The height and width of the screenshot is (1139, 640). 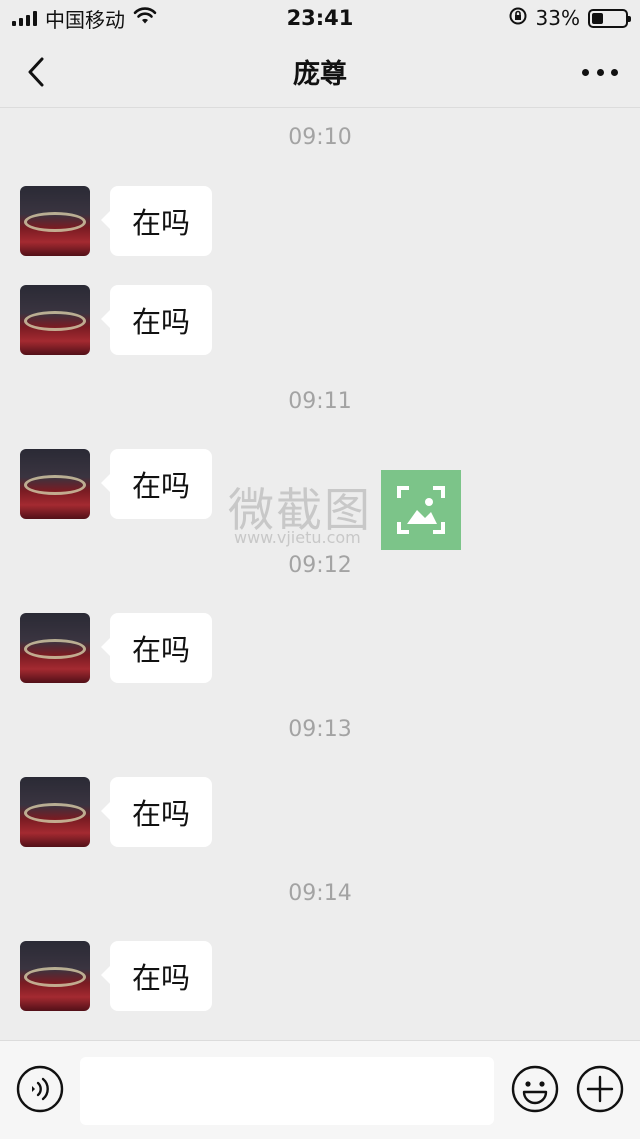 I want to click on watermark-logo-icon, so click(x=421, y=510).